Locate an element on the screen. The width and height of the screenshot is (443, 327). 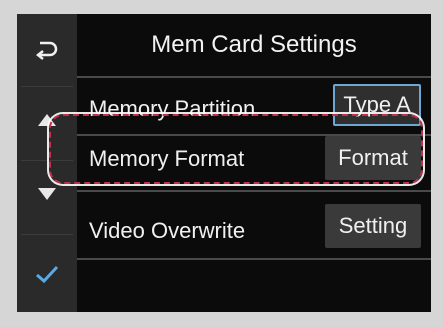
side-rail is located at coordinates (47, 163).